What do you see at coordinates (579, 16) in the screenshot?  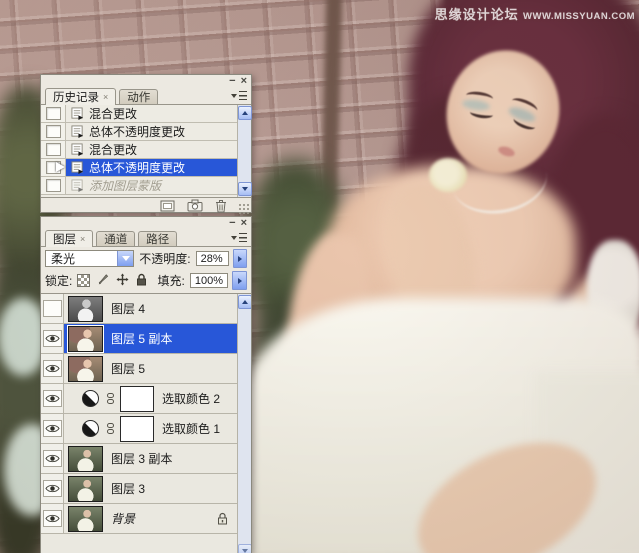 I see `watermark-site-url: WWW.MISSYUAN.COM` at bounding box center [579, 16].